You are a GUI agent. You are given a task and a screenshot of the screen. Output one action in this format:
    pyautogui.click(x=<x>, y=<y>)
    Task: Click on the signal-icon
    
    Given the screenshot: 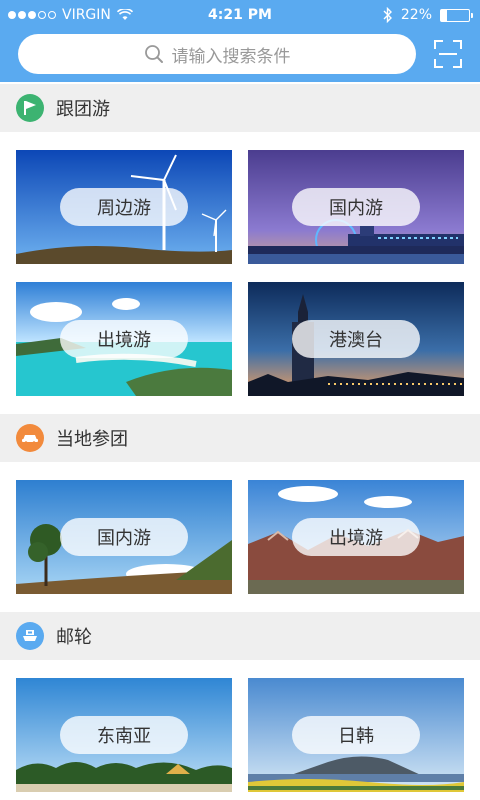 What is the action you would take?
    pyautogui.click(x=32, y=15)
    